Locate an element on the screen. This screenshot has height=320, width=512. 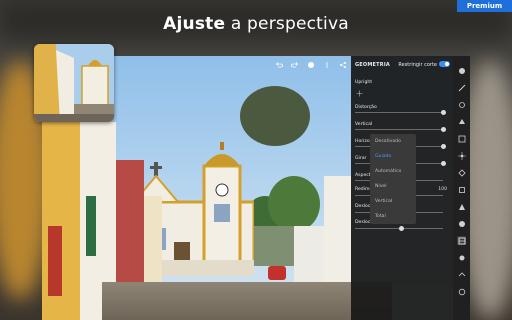
upright-option-selected: Guiado is located at coordinates (383, 156).